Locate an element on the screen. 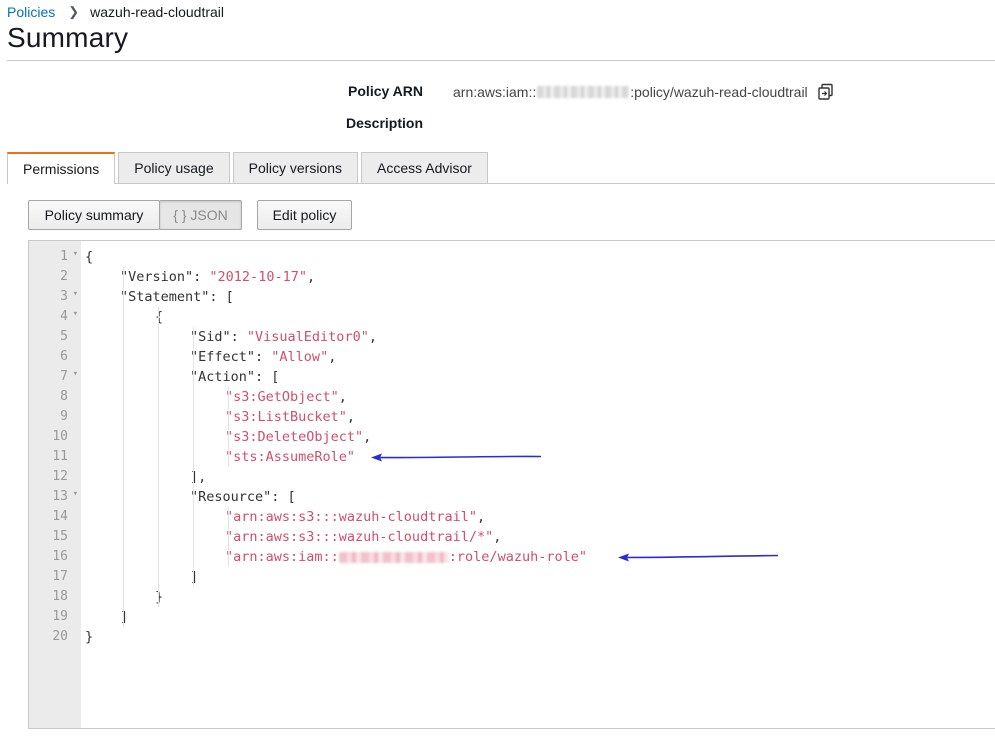  breadcrumb: Policies ❯ wazuh-read-cloudtrail is located at coordinates (115, 12).